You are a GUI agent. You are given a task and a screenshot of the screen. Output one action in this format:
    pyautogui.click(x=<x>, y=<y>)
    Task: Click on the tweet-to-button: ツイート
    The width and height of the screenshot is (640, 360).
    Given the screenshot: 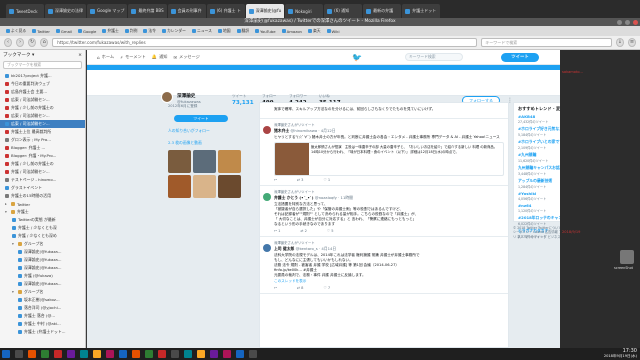 What is the action you would take?
    pyautogui.click(x=201, y=118)
    